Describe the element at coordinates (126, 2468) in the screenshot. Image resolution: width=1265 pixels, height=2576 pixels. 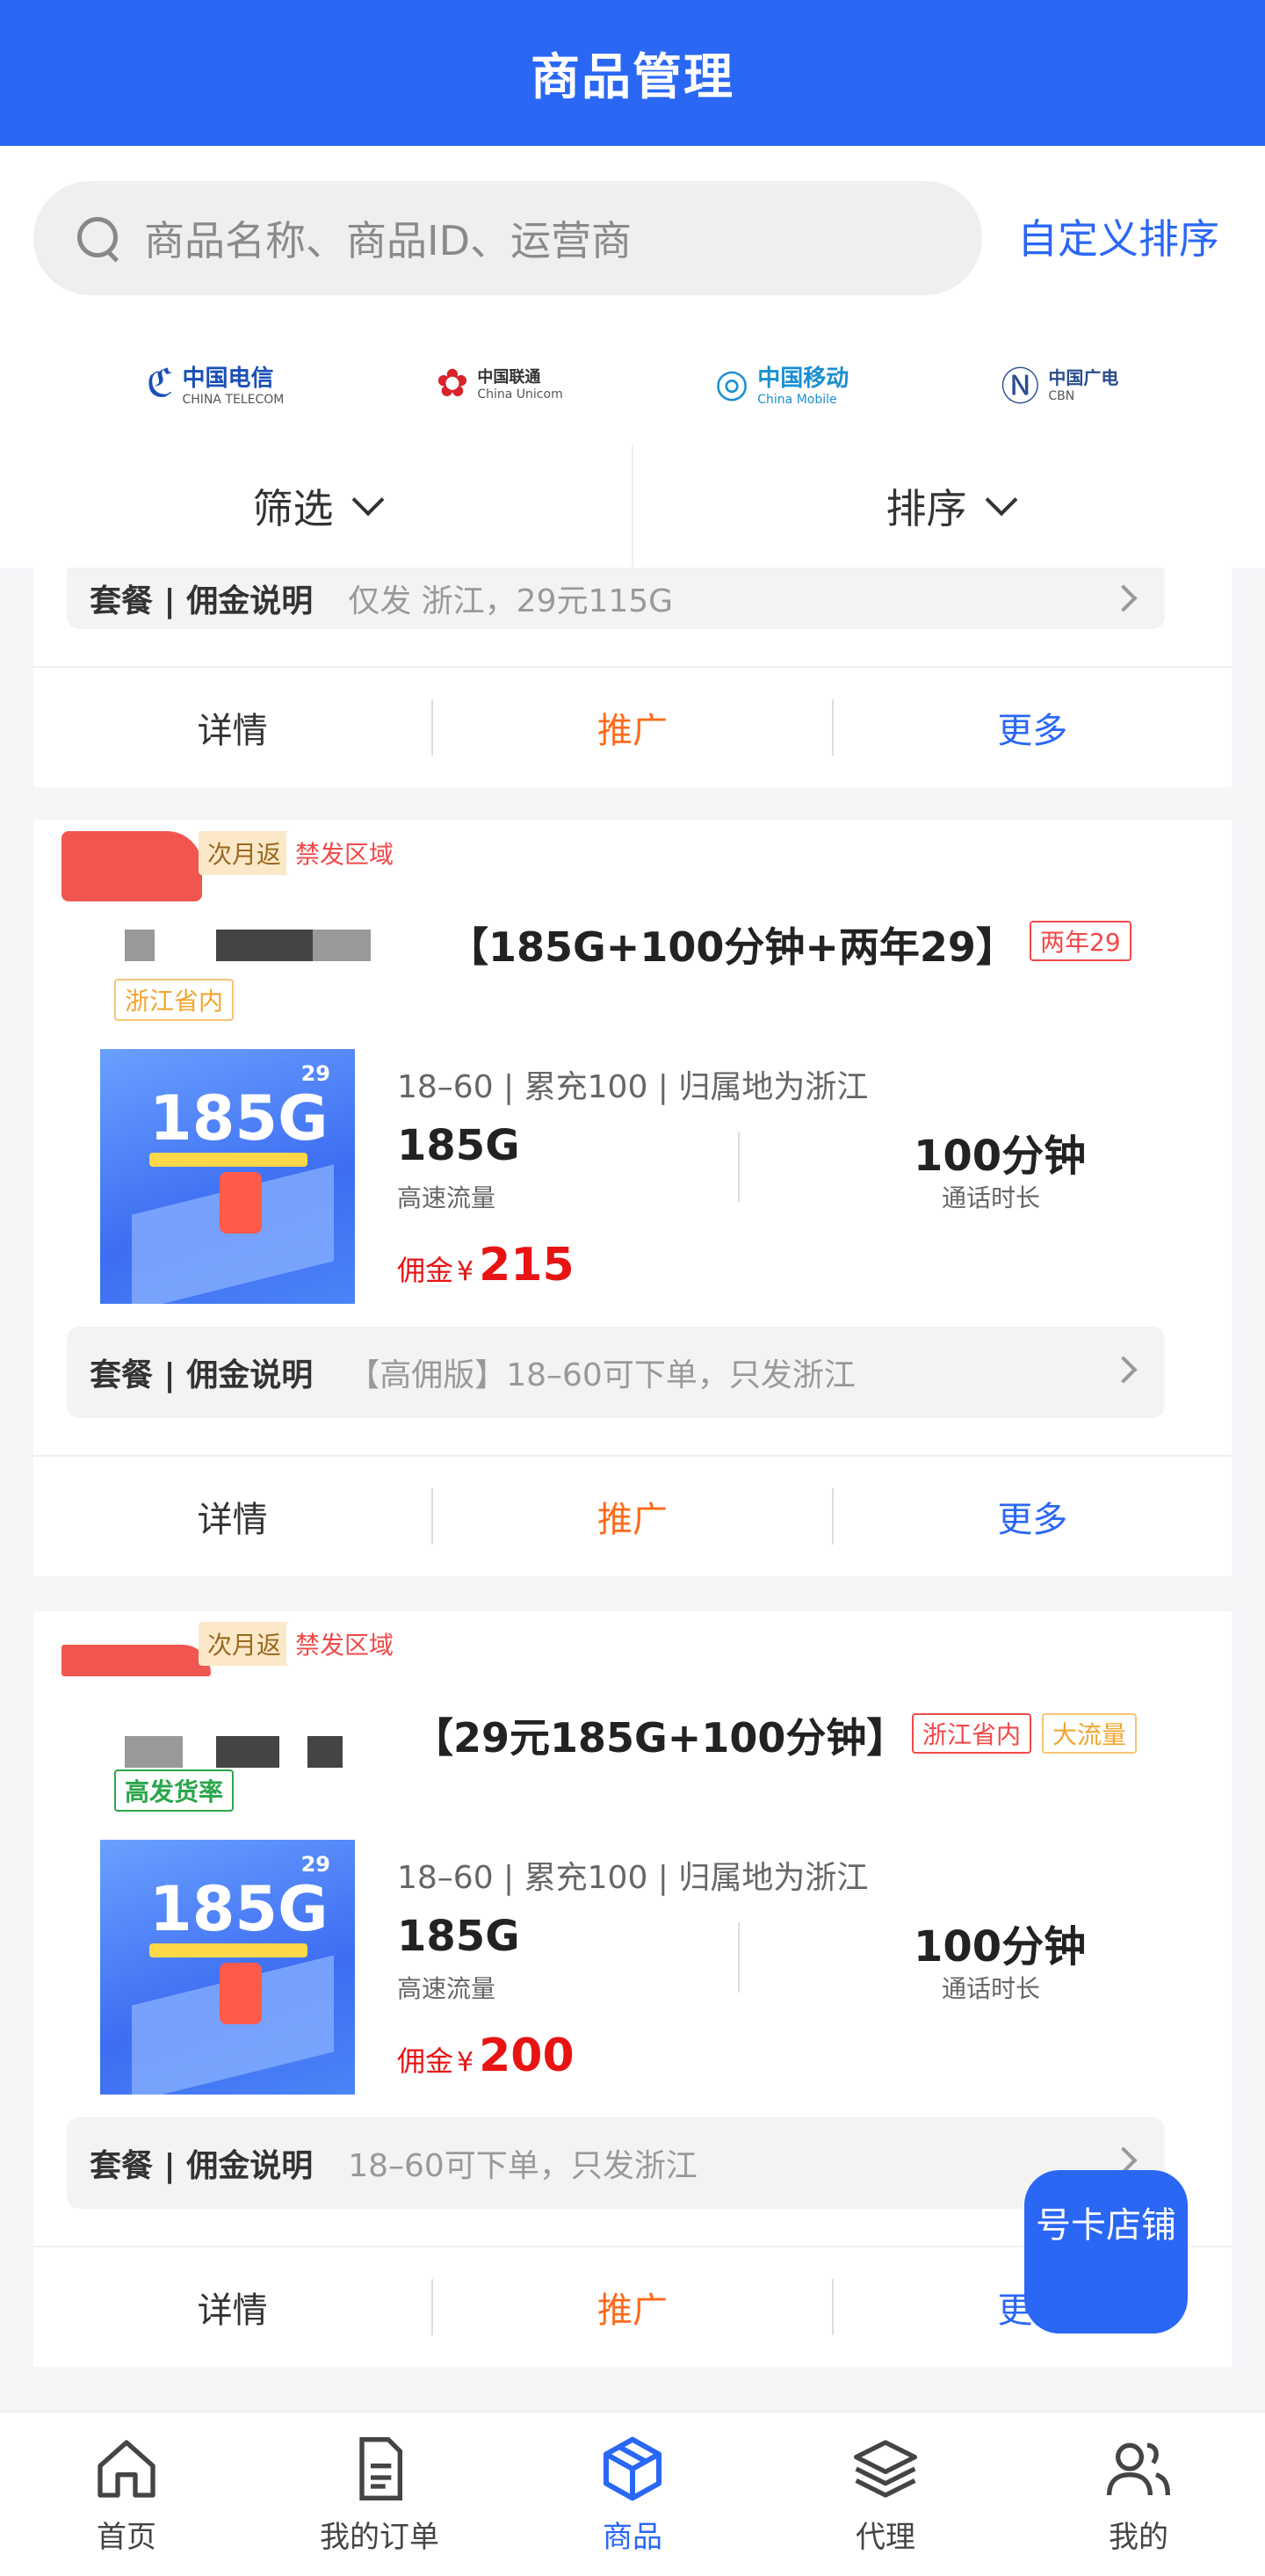
I see `home-icon` at that location.